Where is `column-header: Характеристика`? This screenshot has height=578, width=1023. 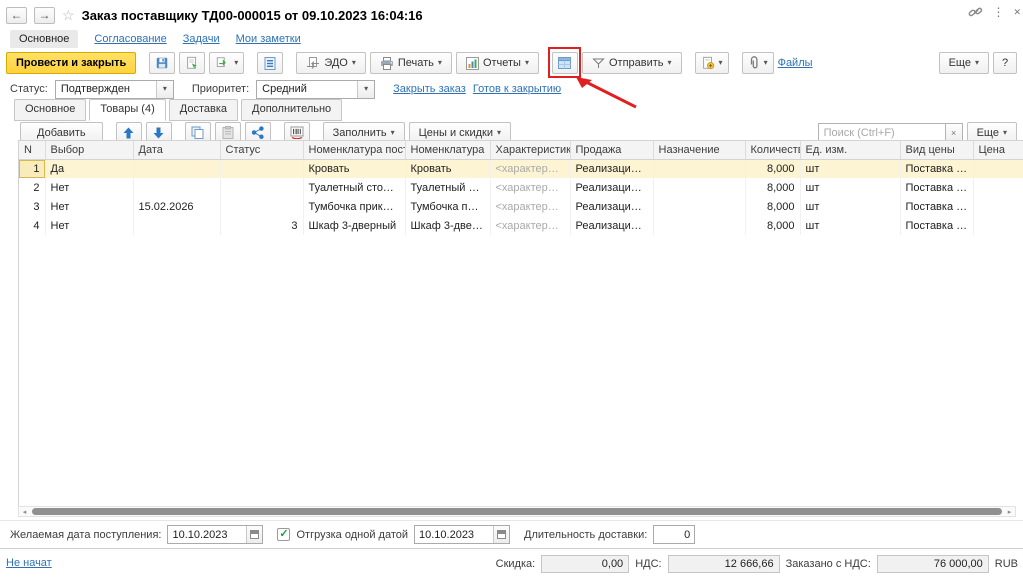
column-header: Характеристика is located at coordinates (530, 150).